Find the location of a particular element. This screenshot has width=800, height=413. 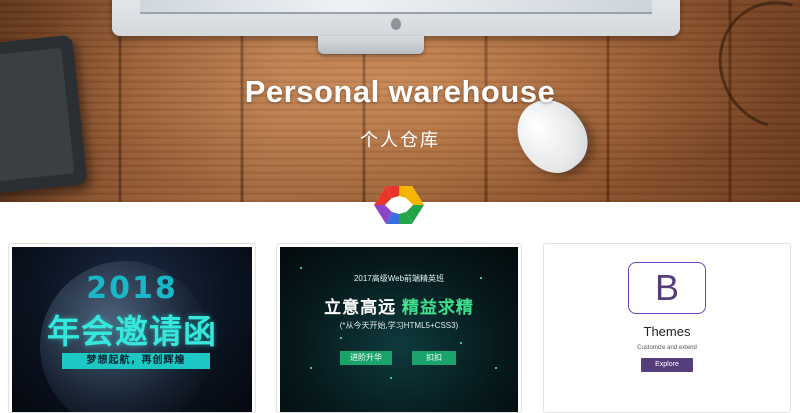

poster-sub-line: (*从今天开始,学习HTML5+CSS3) is located at coordinates (399, 325).